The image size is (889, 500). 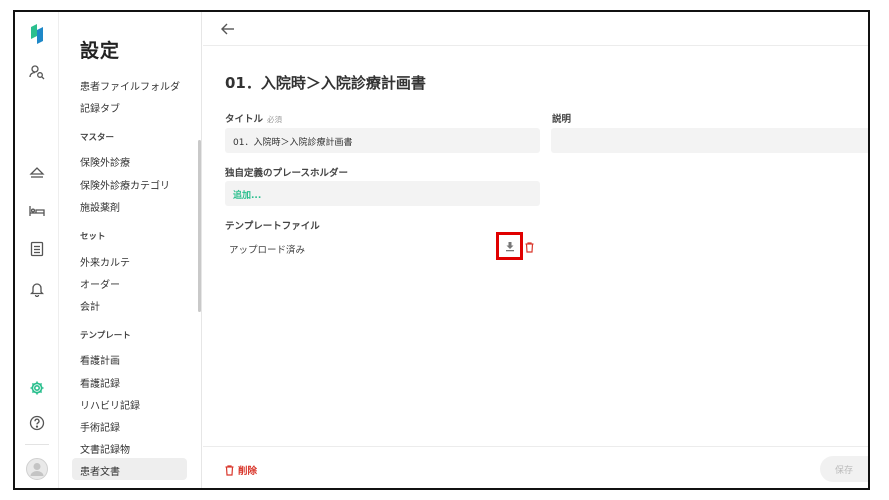 I want to click on nav-item-patient-documents: 患者文書, so click(x=100, y=470).